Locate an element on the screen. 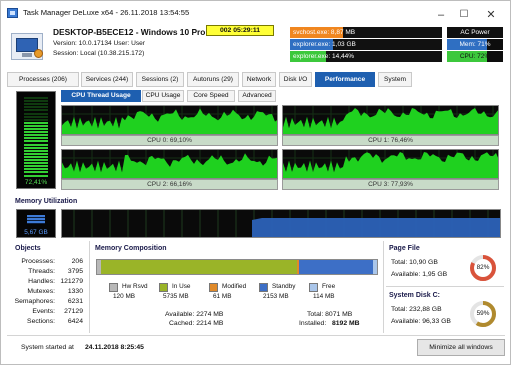 This screenshot has width=511, height=365. disk-percent: 59% is located at coordinates (483, 313).